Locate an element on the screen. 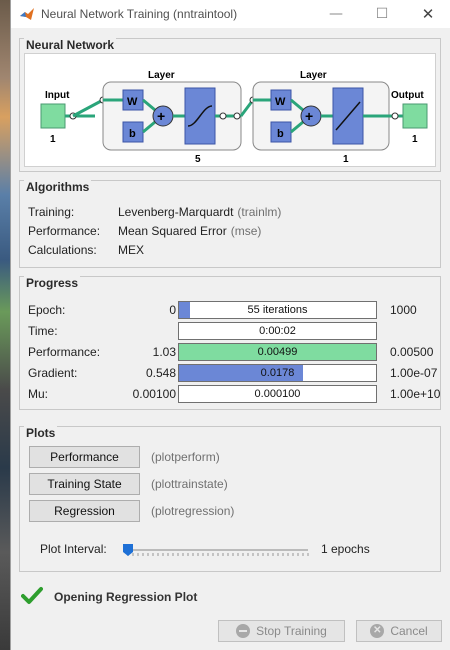  gradient-max: 1.00e-07 is located at coordinates (414, 373).